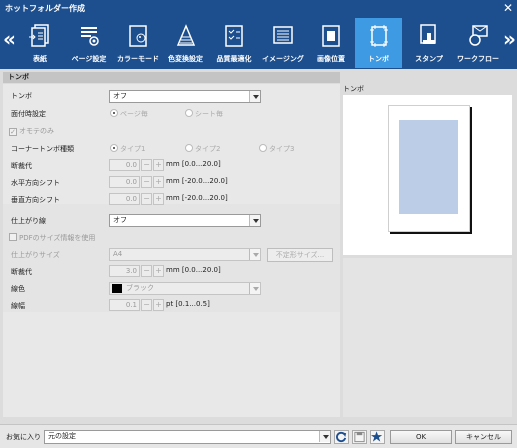  What do you see at coordinates (120, 220) in the screenshot?
I see `finish-line-value: オフ` at bounding box center [120, 220].